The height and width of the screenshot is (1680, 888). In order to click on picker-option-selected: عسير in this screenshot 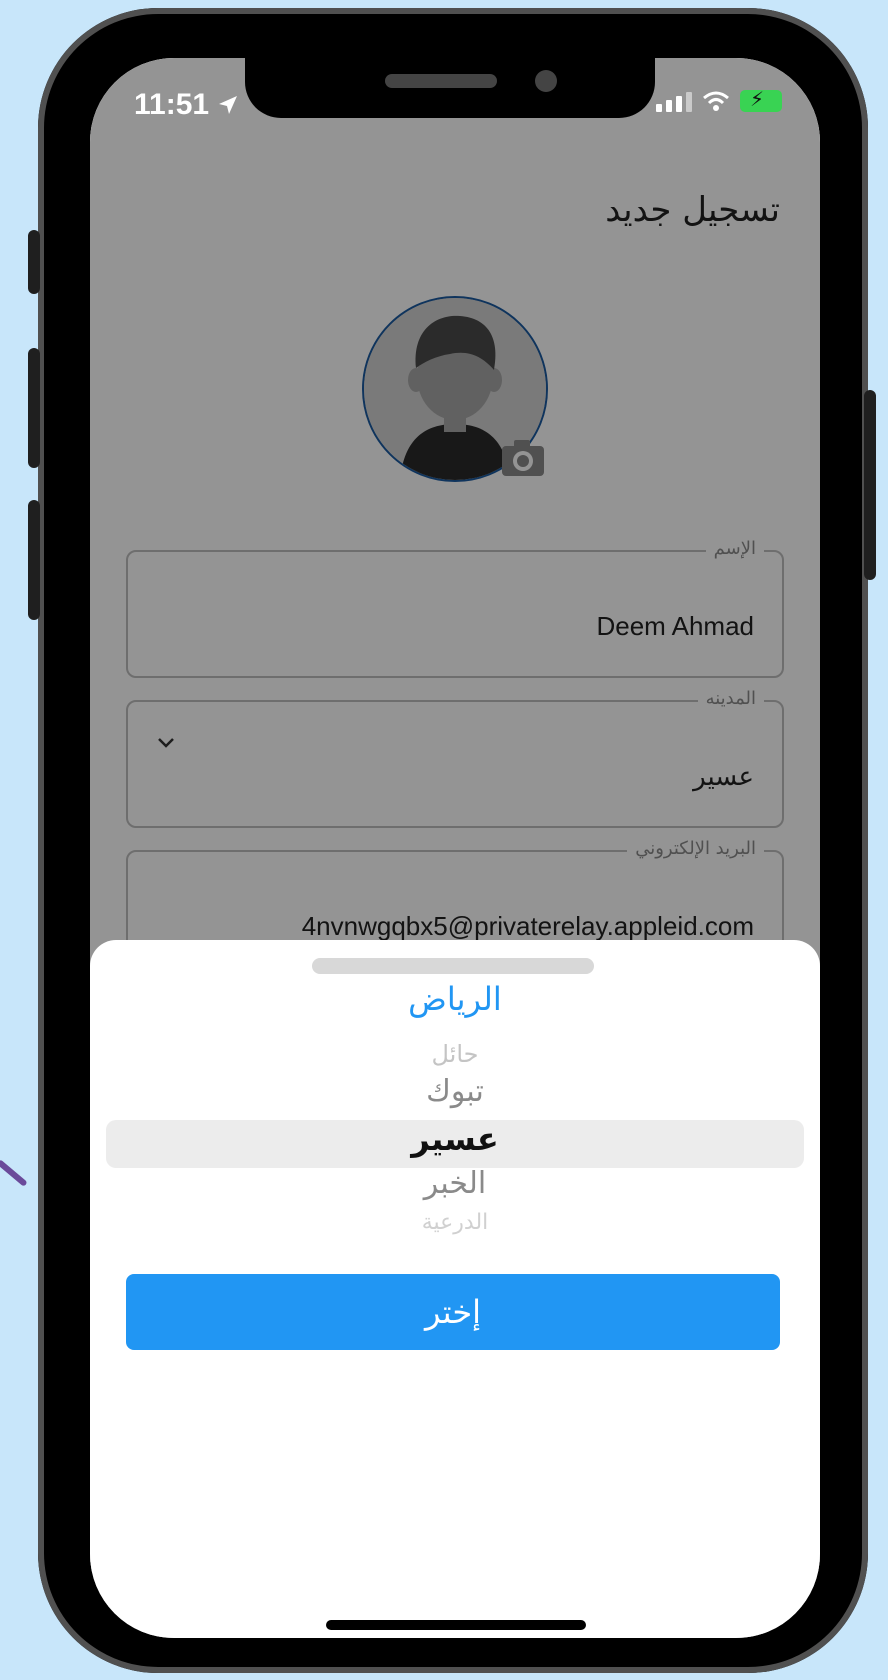, I will do `click(455, 1139)`.